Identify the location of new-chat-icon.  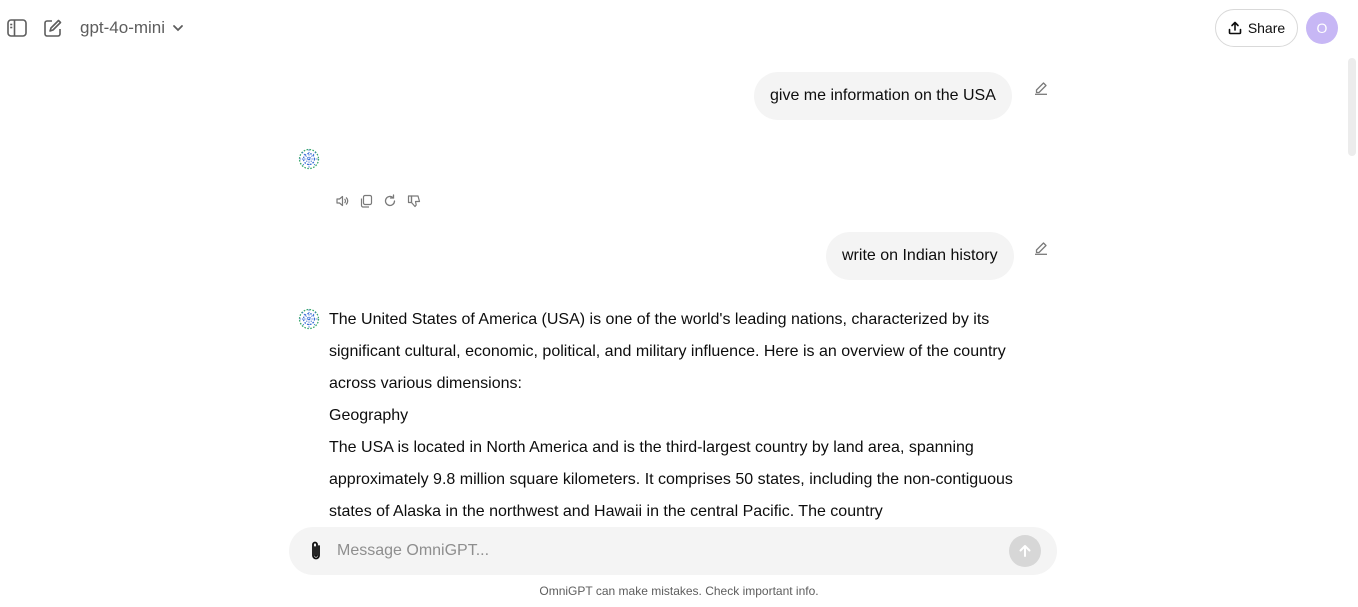
(53, 28).